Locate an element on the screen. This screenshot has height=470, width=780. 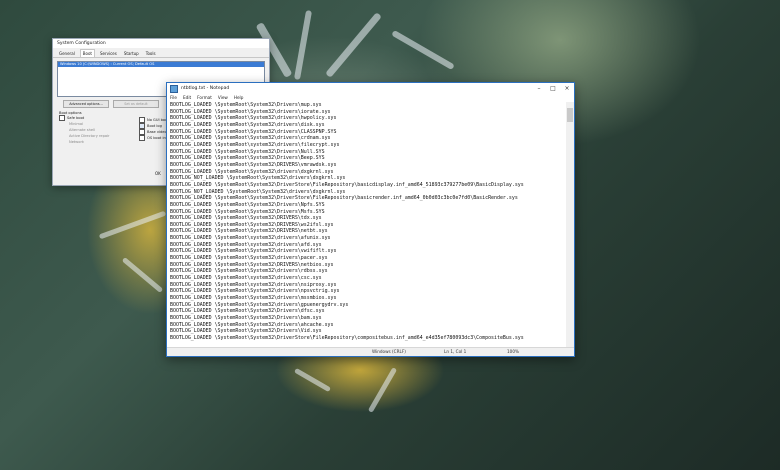
minimal-label: Minimal is located at coordinates (76, 124).